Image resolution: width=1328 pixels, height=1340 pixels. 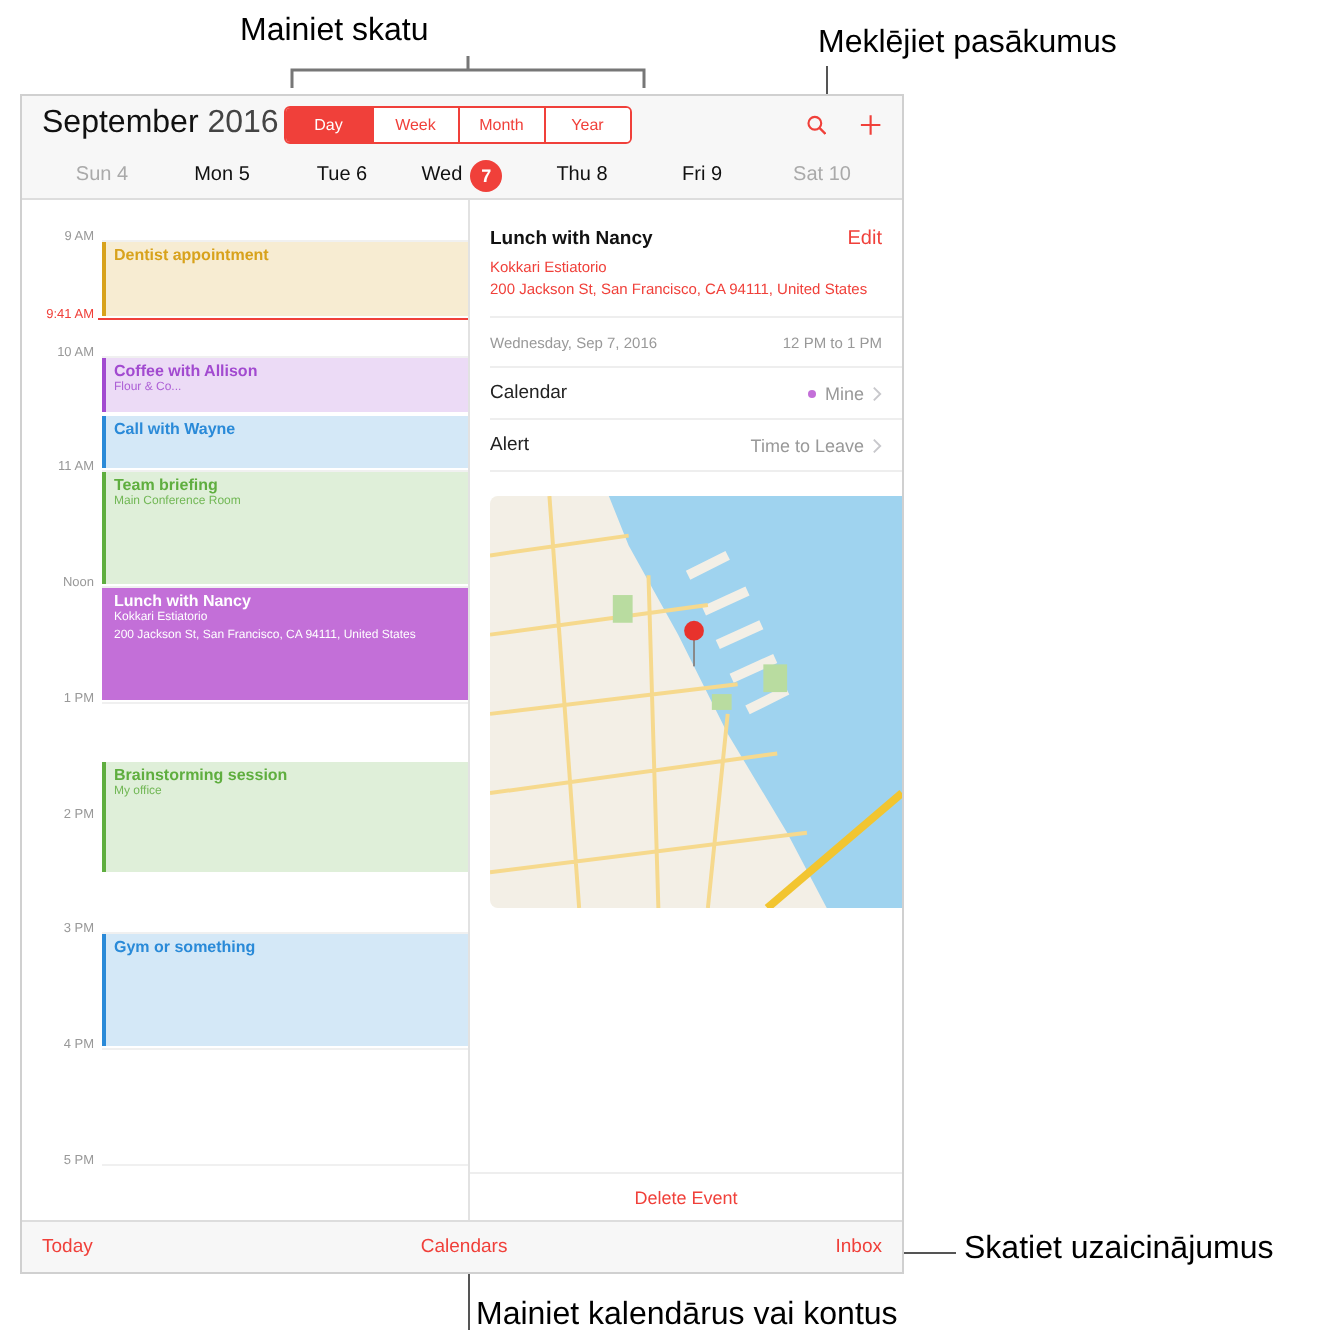 What do you see at coordinates (702, 175) in the screenshot?
I see `day-label: Fri 9` at bounding box center [702, 175].